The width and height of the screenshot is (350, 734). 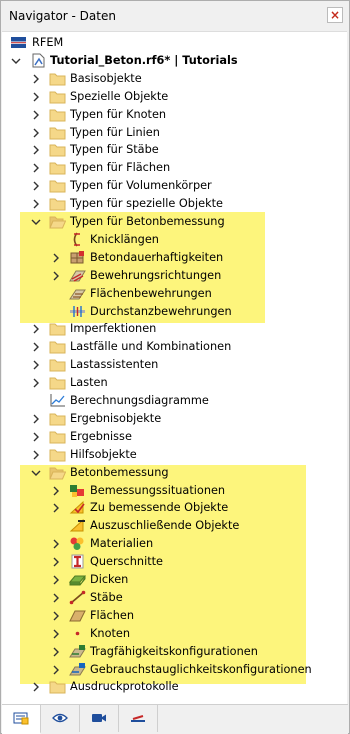 I want to click on tree-item-1: Tutorial_Beton.rf6* | Tutorials, so click(x=174, y=61).